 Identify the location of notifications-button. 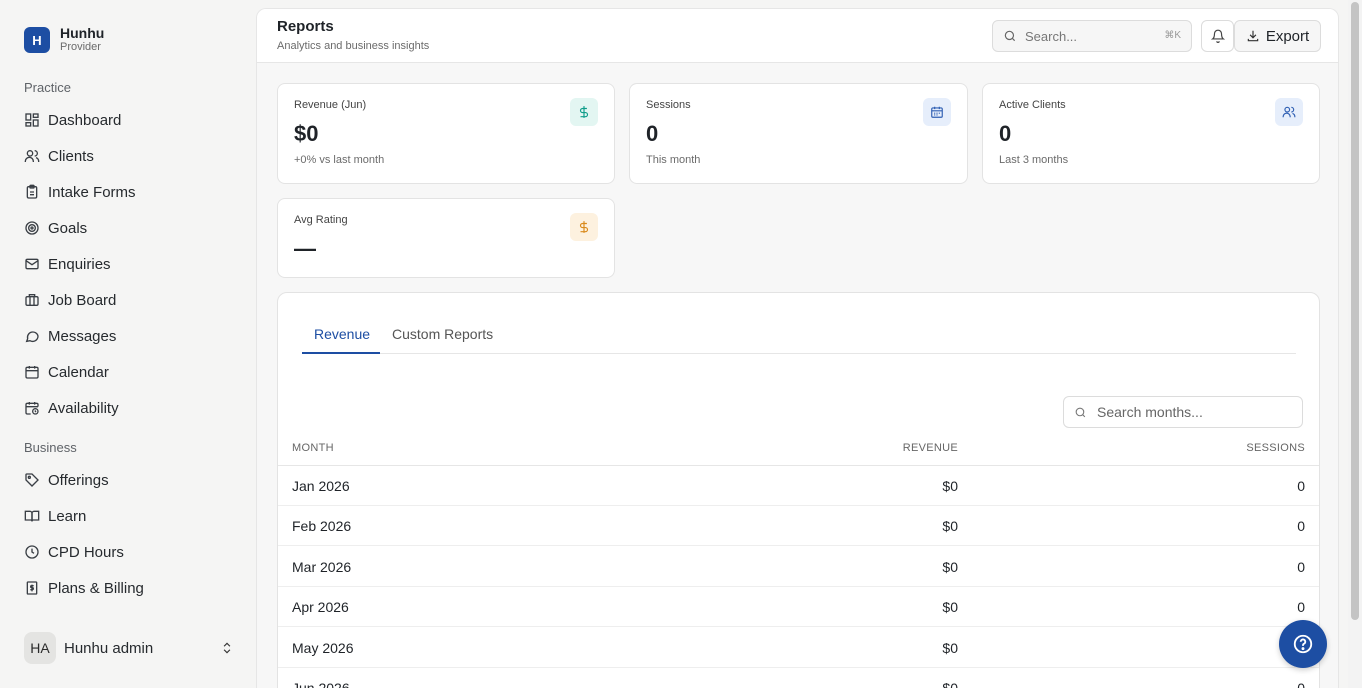
(1217, 36).